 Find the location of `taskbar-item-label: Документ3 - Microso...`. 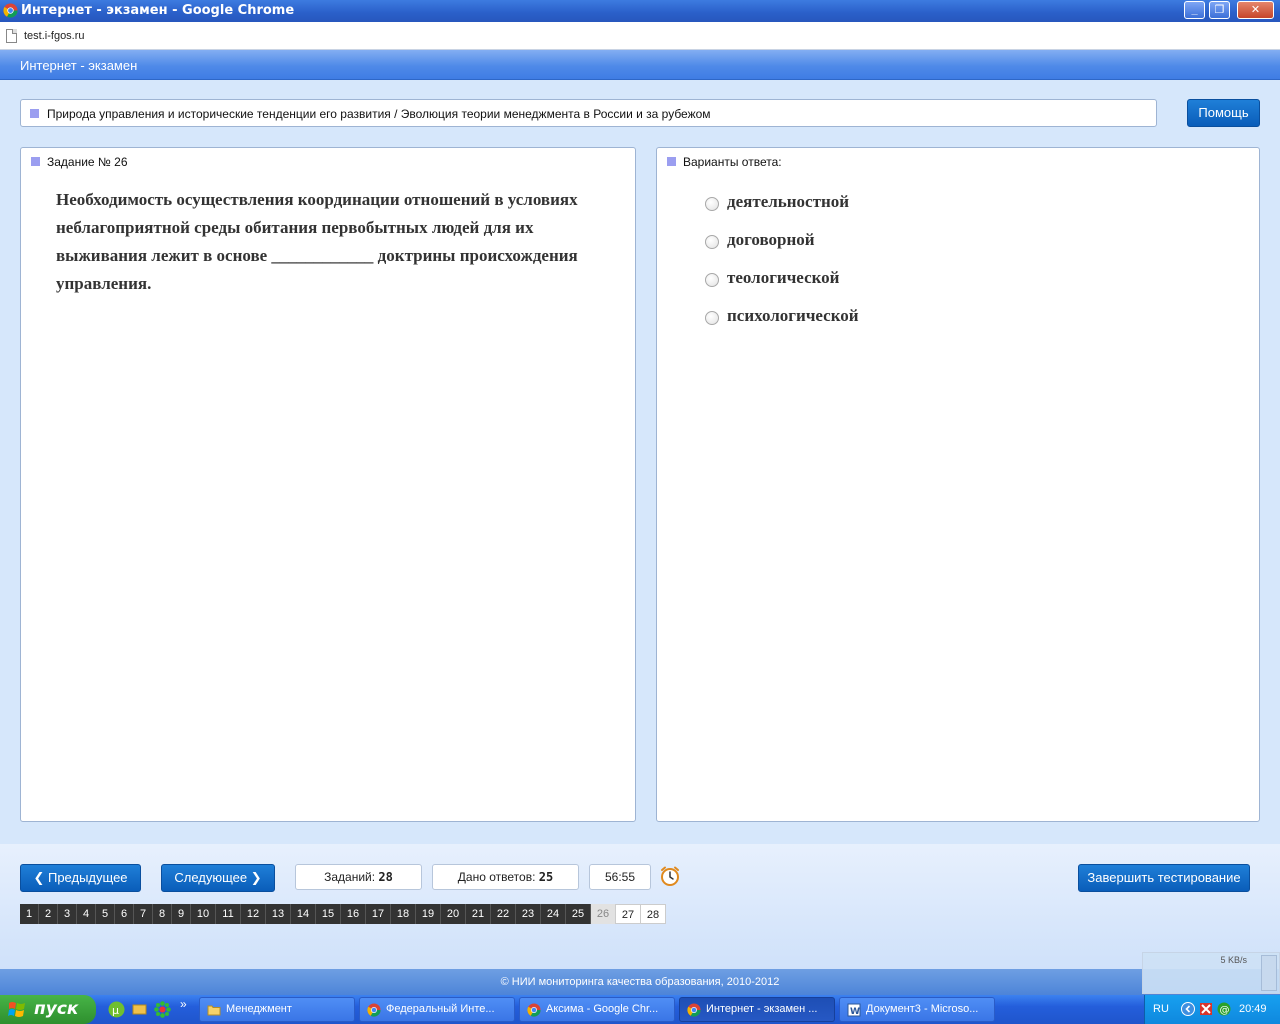

taskbar-item-label: Документ3 - Microso... is located at coordinates (922, 1009).